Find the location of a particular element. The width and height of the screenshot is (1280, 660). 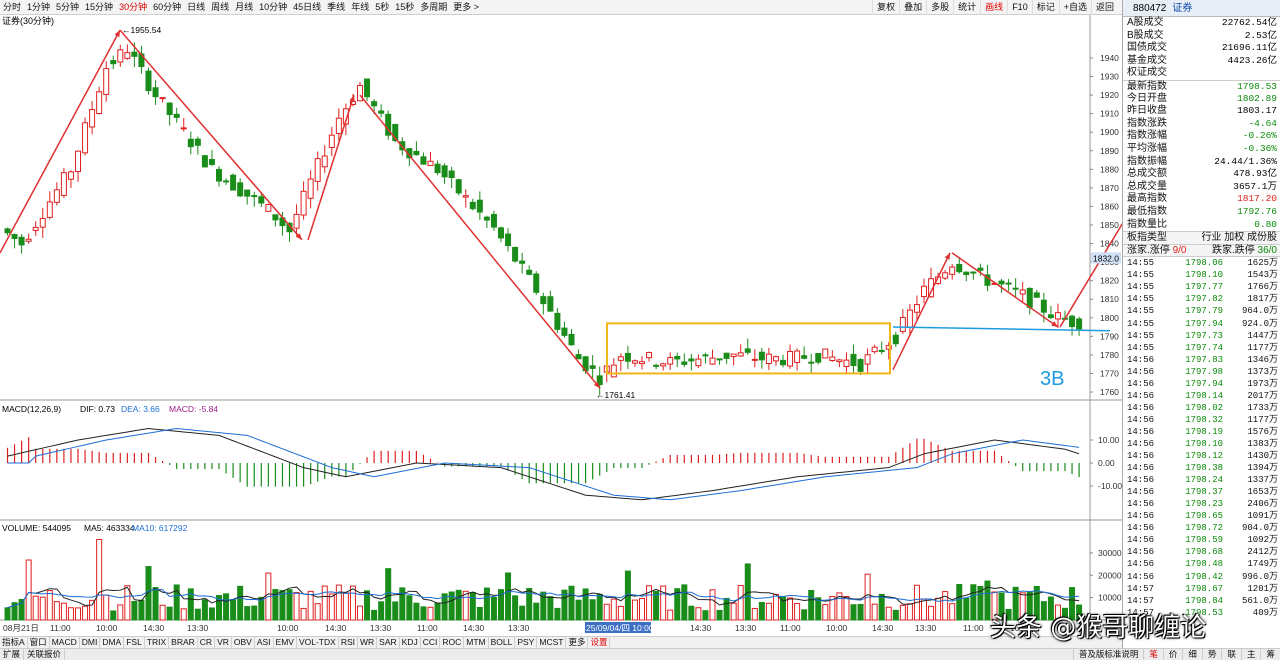

quote-row: 最低指数 1792.76 is located at coordinates (1201, 212).